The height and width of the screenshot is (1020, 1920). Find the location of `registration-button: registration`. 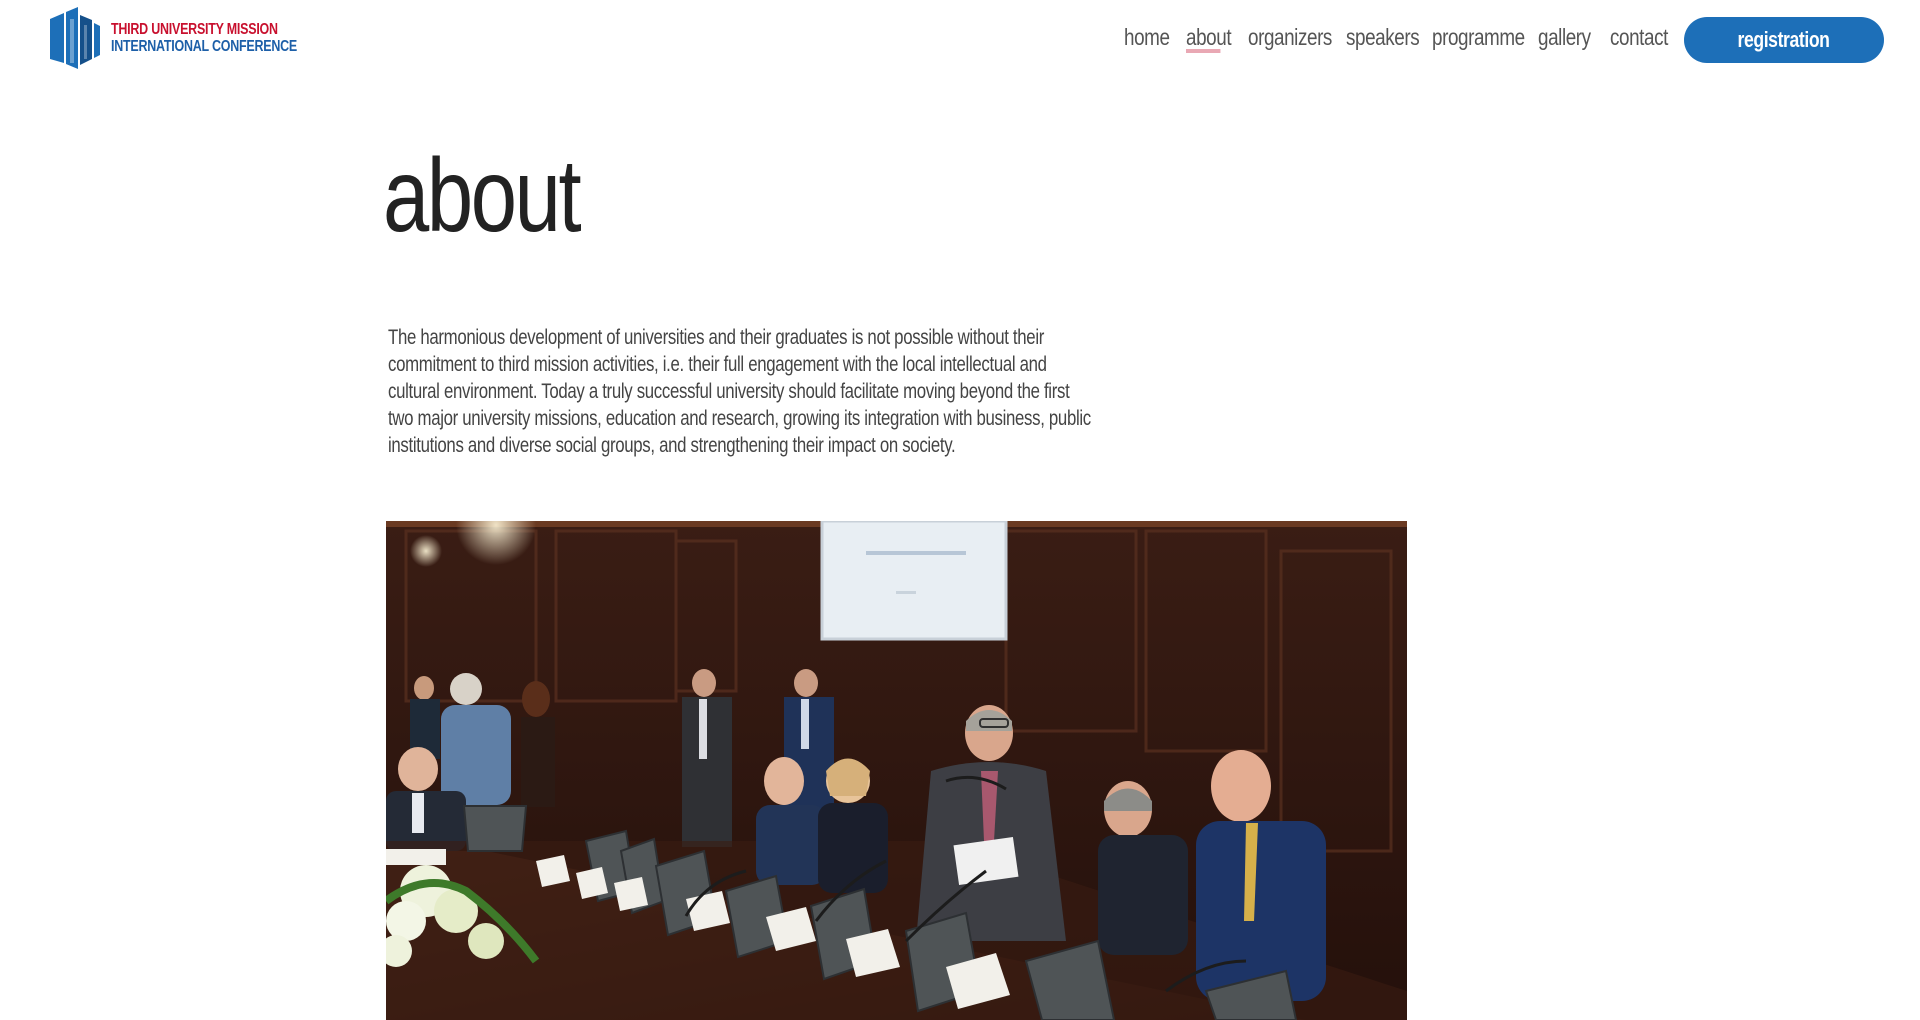

registration-button: registration is located at coordinates (1784, 40).